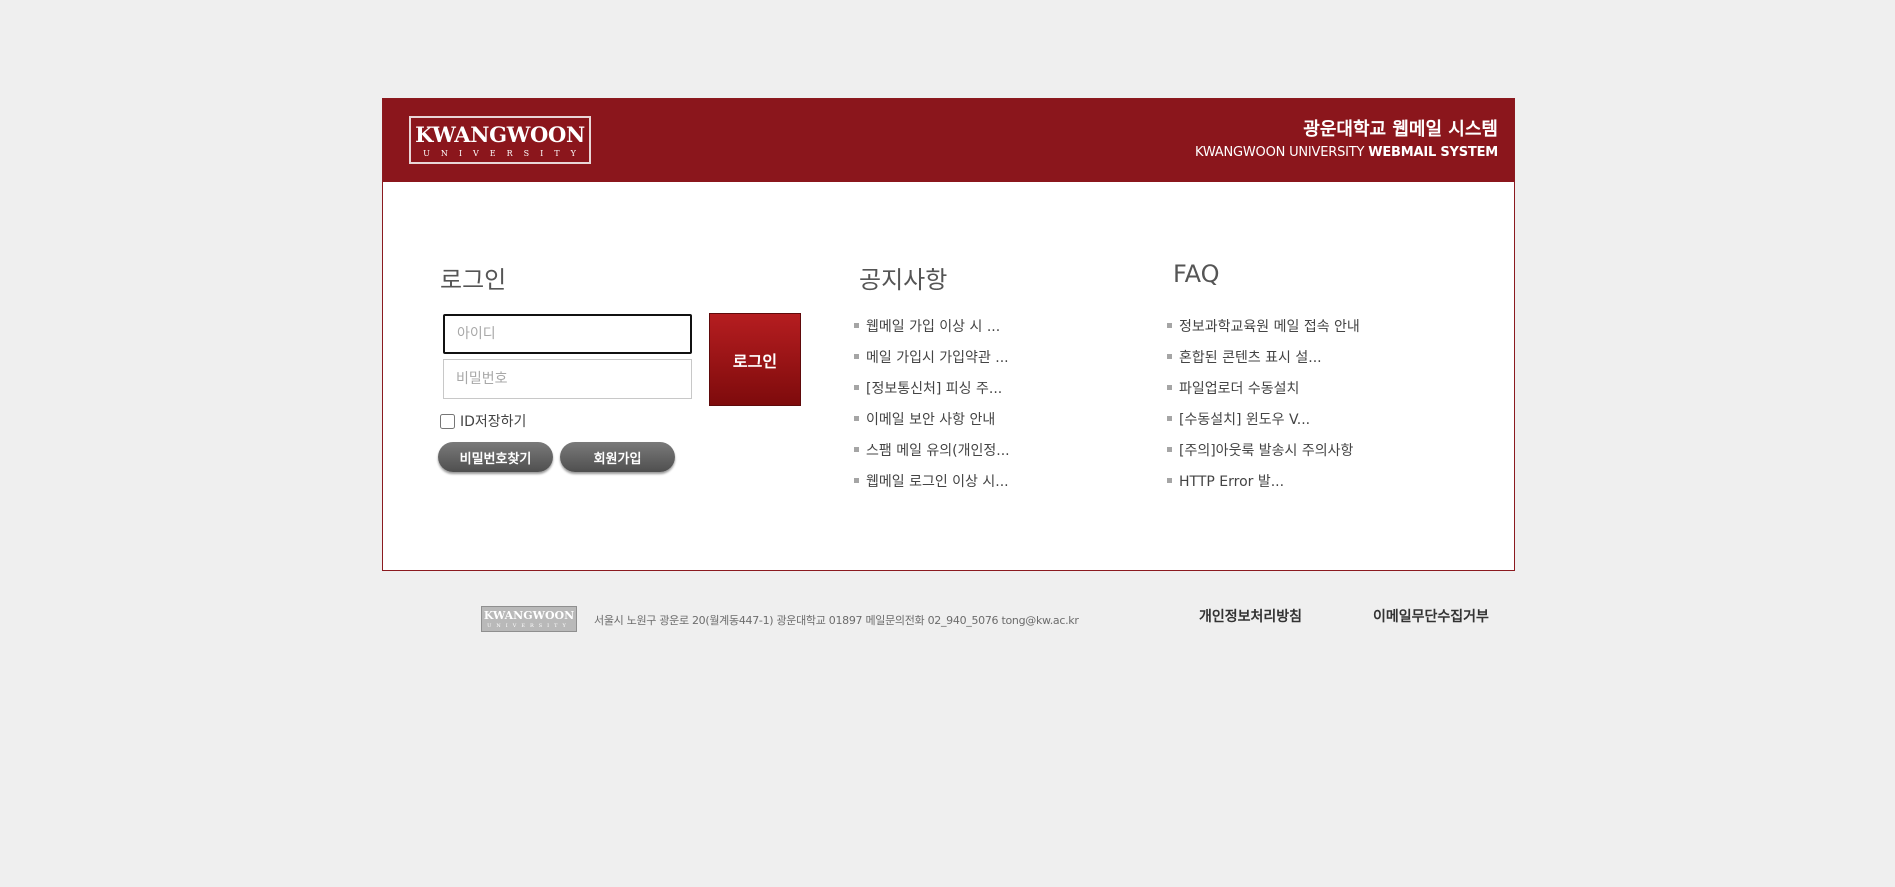 The width and height of the screenshot is (1895, 887). Describe the element at coordinates (500, 134) in the screenshot. I see `logo-main-text: KWANGWOON` at that location.